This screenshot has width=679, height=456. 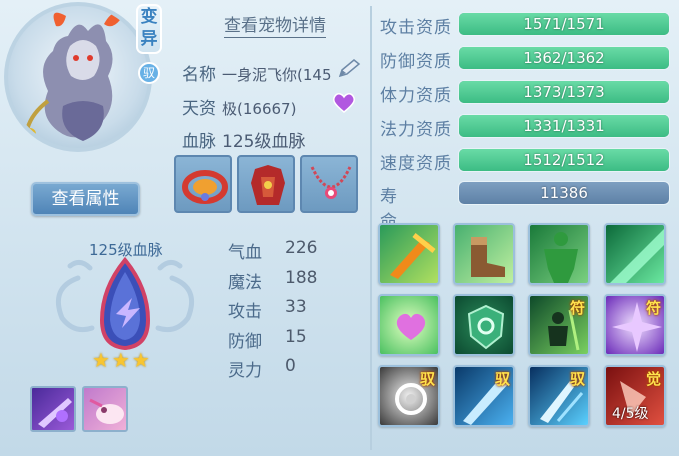 I want to click on pet-name-value: 一身泥飞你(145, so click(x=277, y=75).